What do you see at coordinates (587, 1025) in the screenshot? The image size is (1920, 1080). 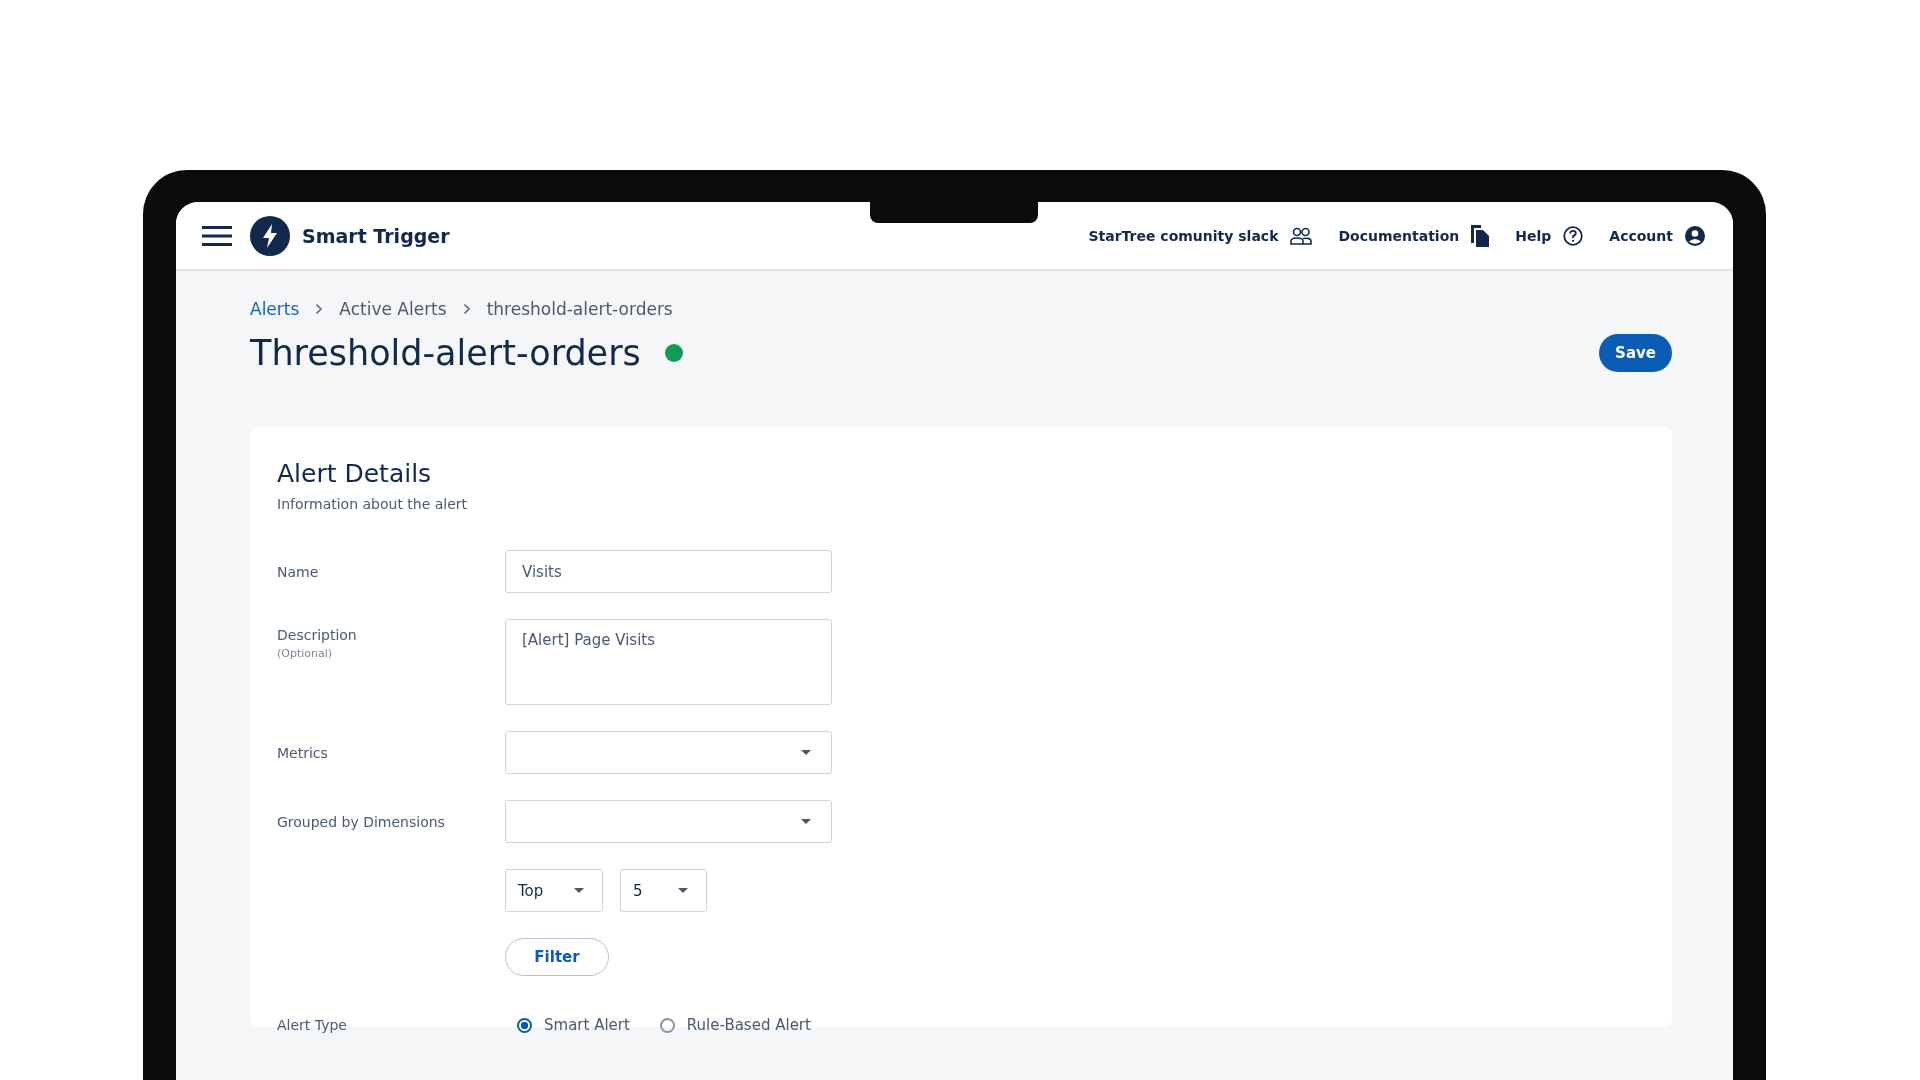 I see `radio-label: Smart Alert` at bounding box center [587, 1025].